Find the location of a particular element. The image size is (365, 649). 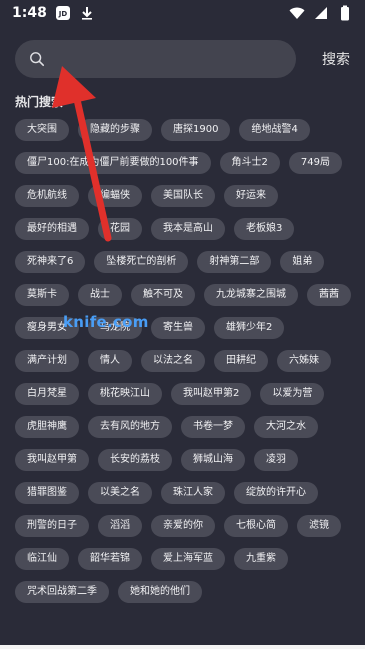

hot-search-tag: 凌羽 is located at coordinates (276, 460).